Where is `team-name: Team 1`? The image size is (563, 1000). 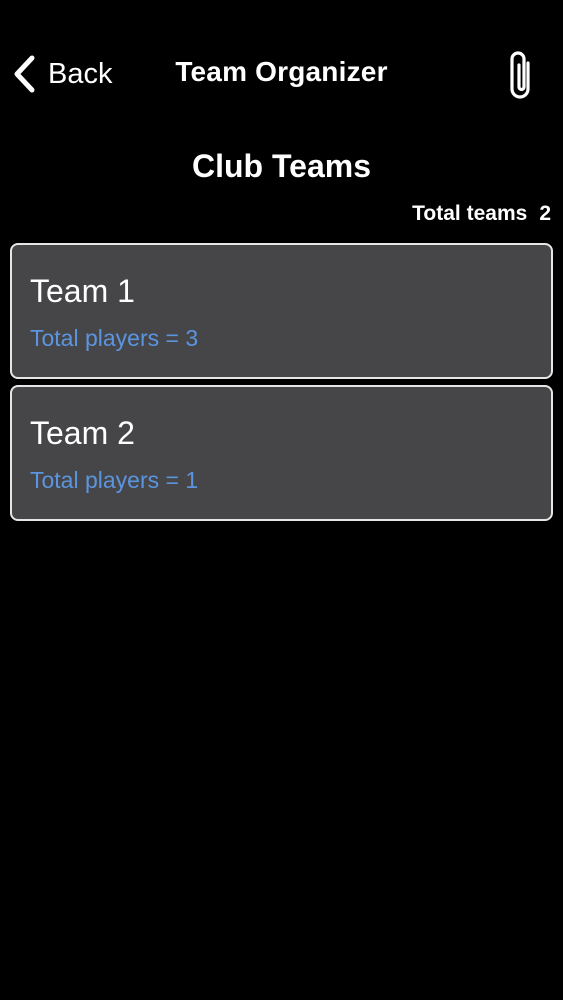 team-name: Team 1 is located at coordinates (82, 291).